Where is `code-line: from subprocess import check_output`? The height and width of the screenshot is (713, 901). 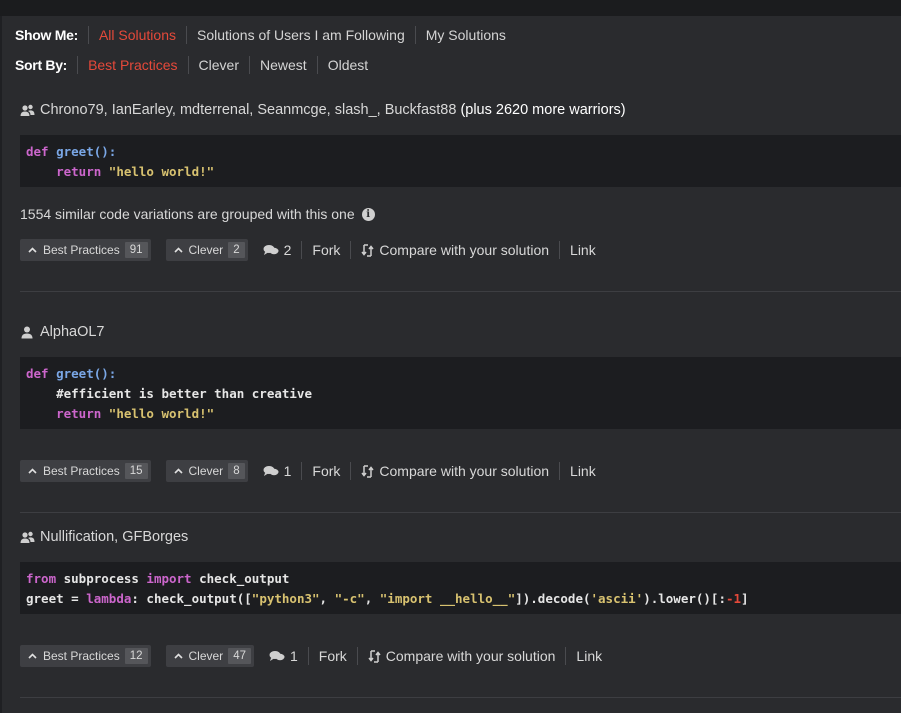 code-line: from subprocess import check_output is located at coordinates (158, 578).